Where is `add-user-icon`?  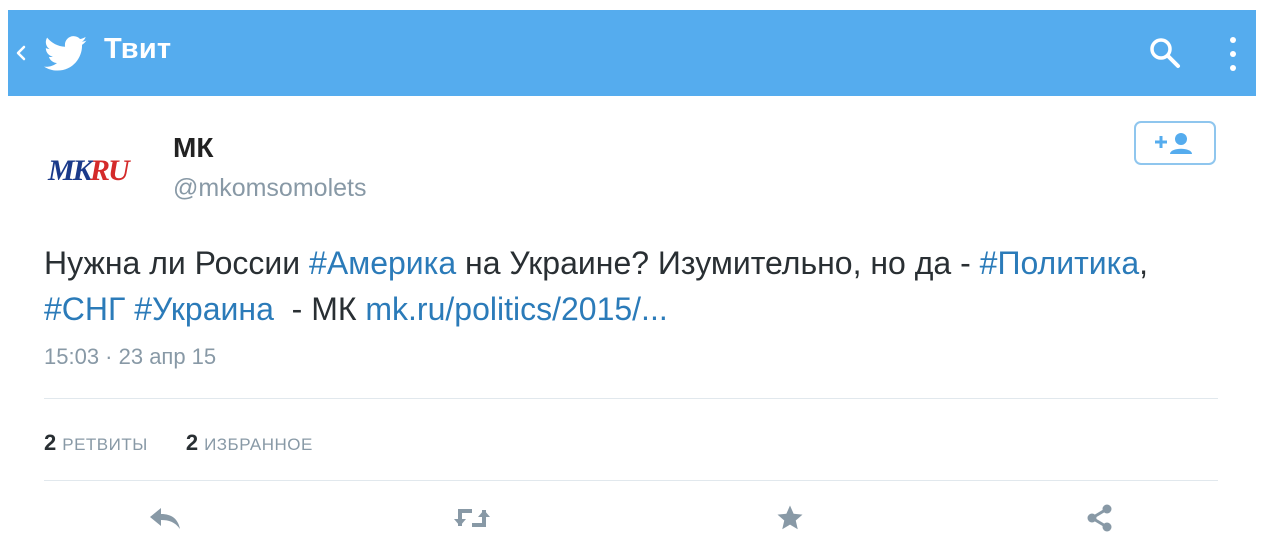
add-user-icon is located at coordinates (1173, 143).